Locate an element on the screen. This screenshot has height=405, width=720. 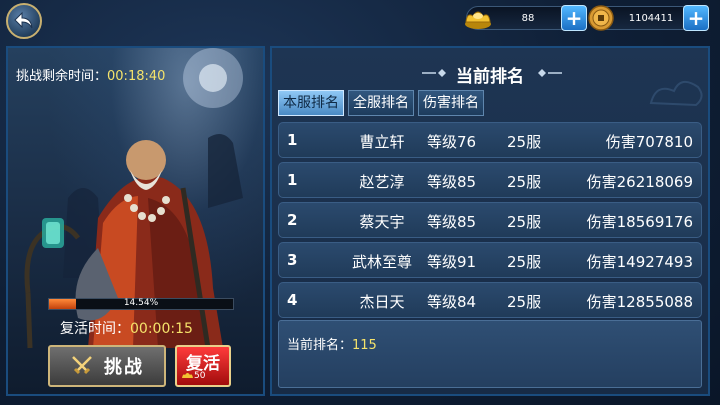
back-button is located at coordinates (24, 21).